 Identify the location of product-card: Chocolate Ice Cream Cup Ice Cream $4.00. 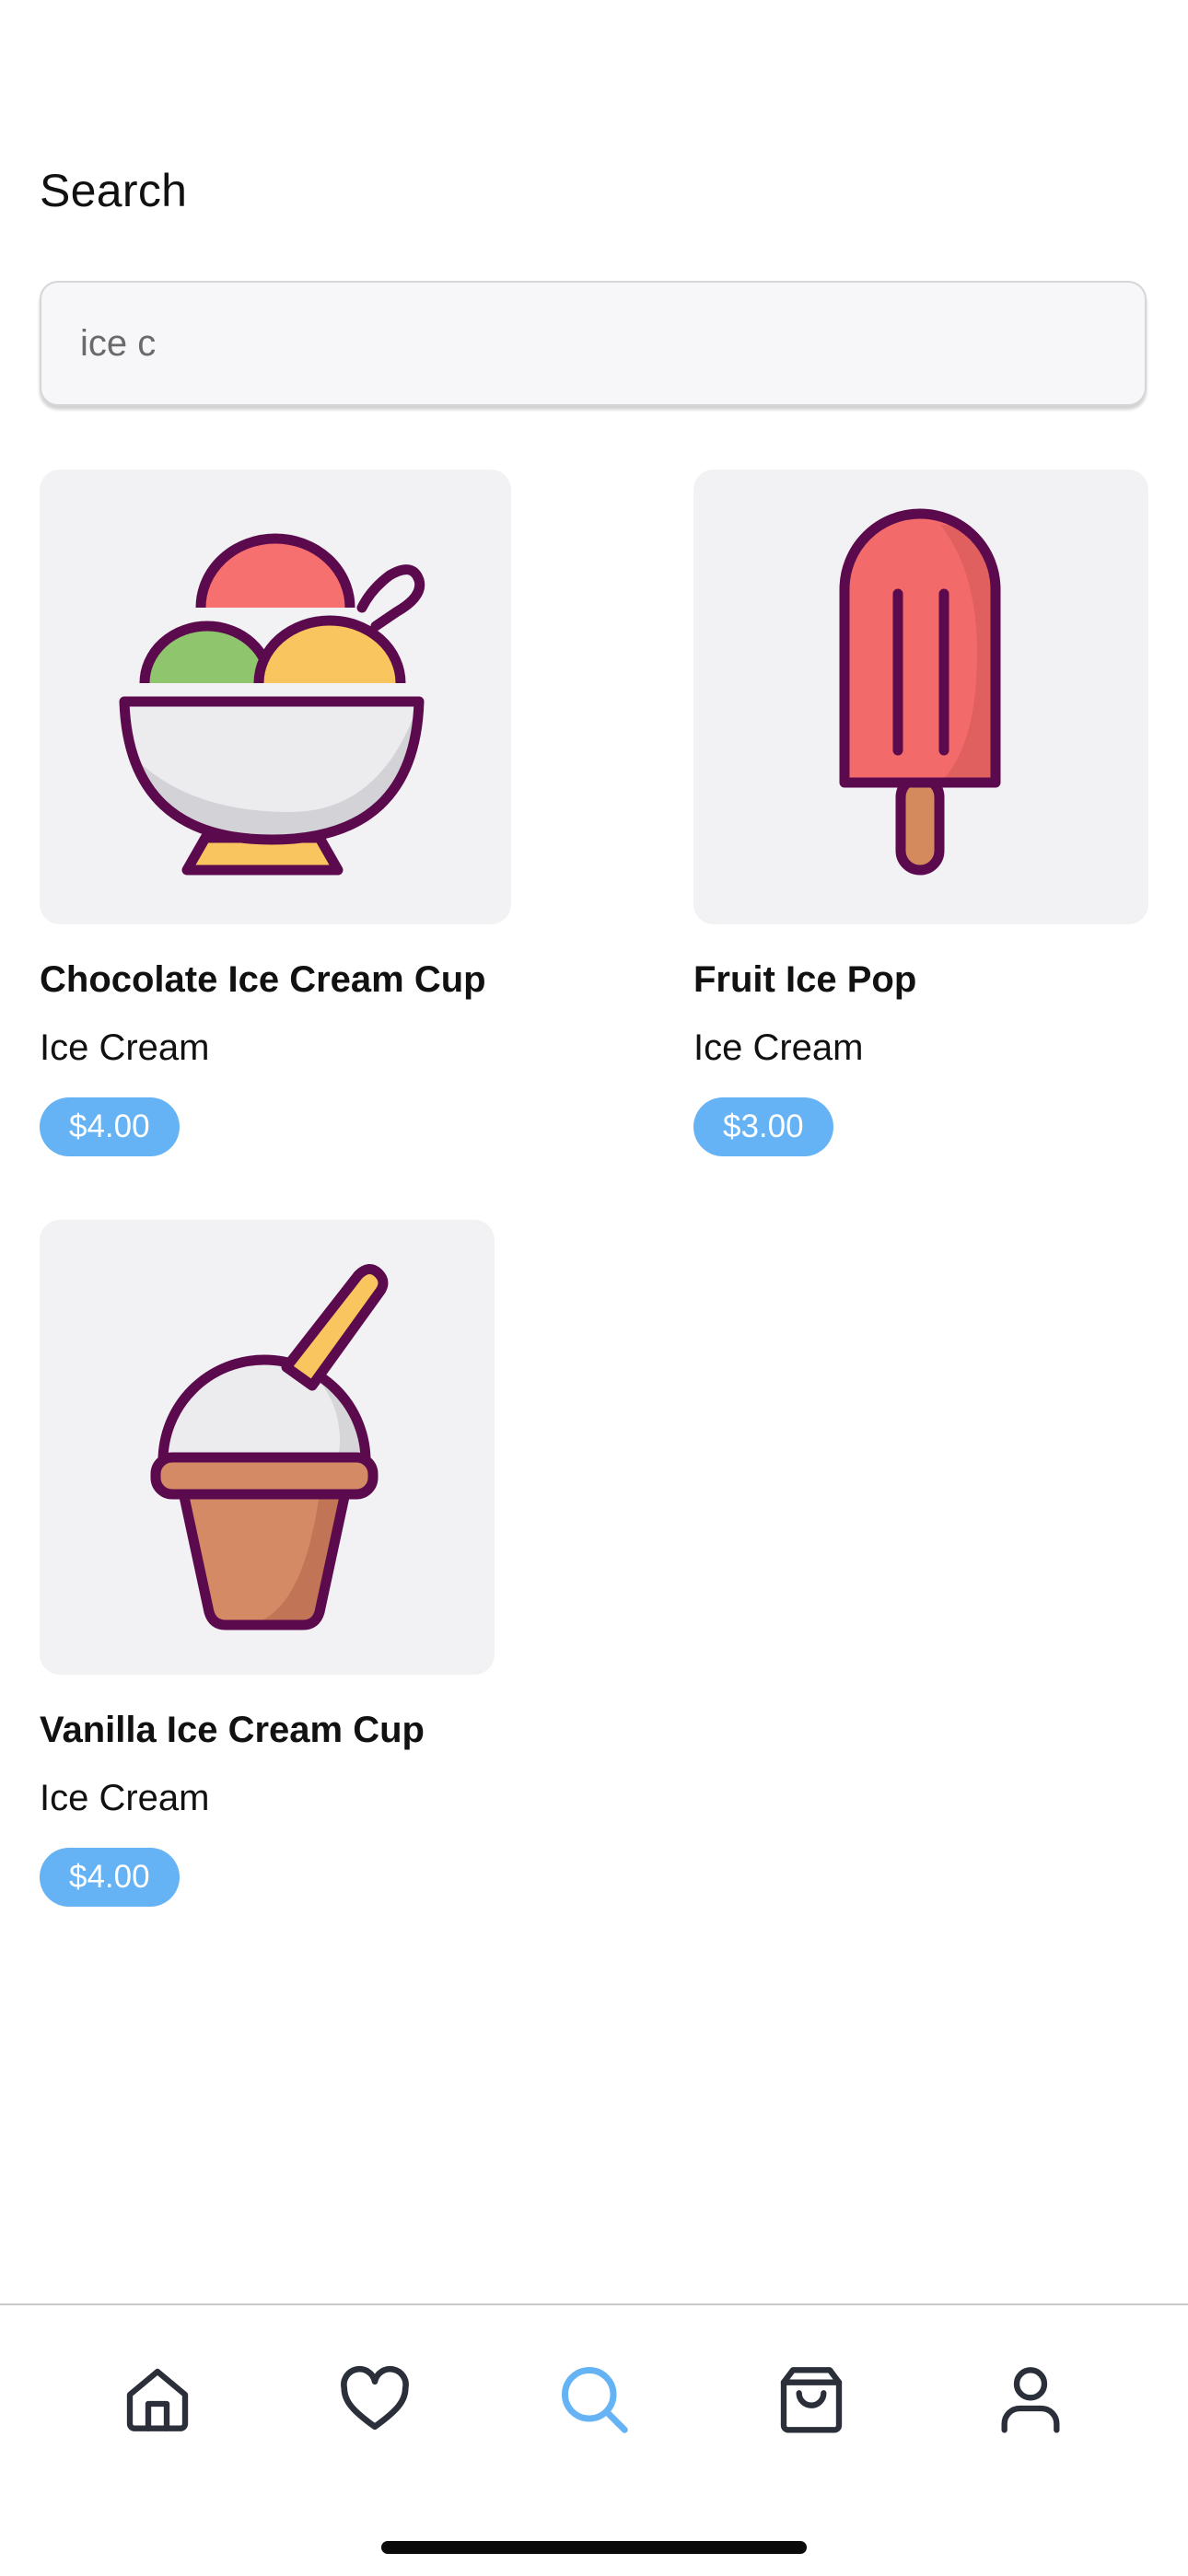
(275, 815).